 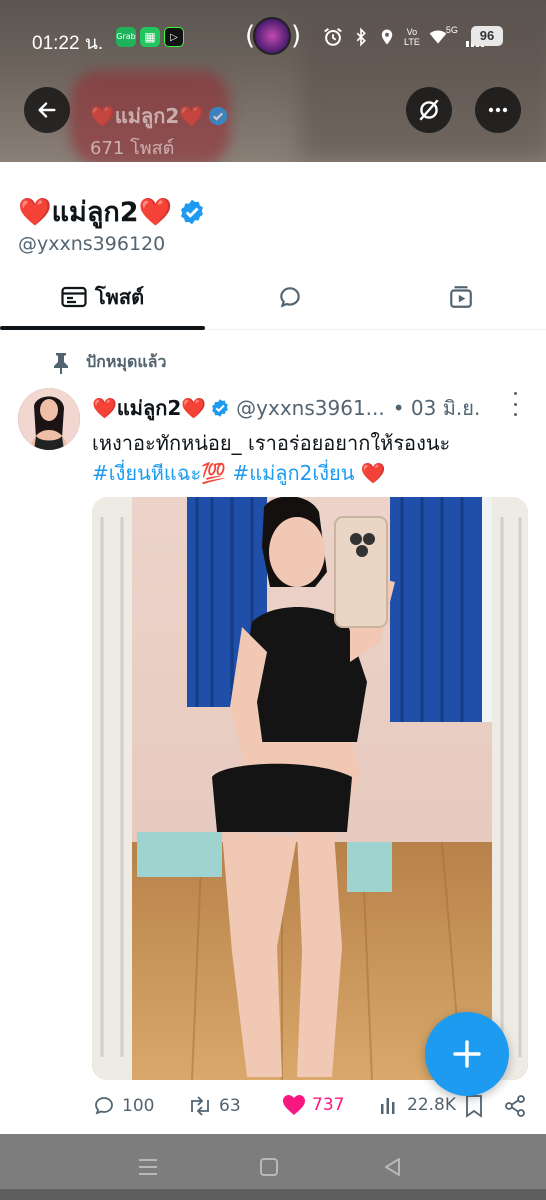 What do you see at coordinates (102, 328) in the screenshot?
I see `tab-active-indicator` at bounding box center [102, 328].